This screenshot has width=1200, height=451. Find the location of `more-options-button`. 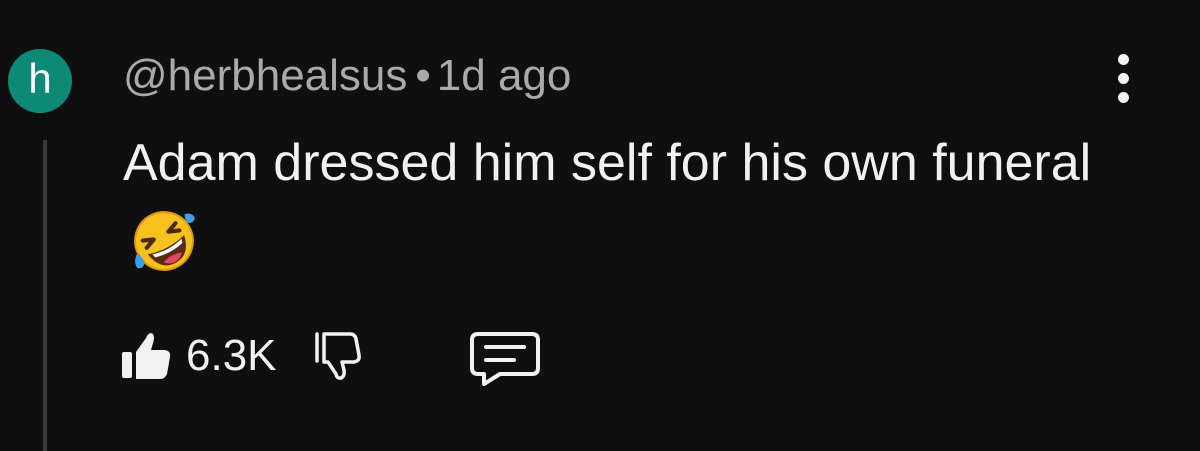

more-options-button is located at coordinates (1125, 79).